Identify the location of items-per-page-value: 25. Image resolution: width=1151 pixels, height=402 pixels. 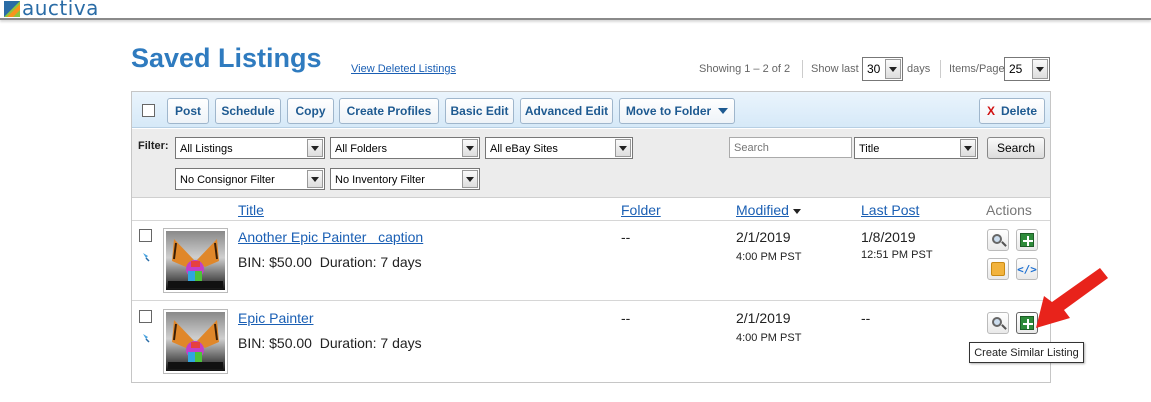
(1016, 69).